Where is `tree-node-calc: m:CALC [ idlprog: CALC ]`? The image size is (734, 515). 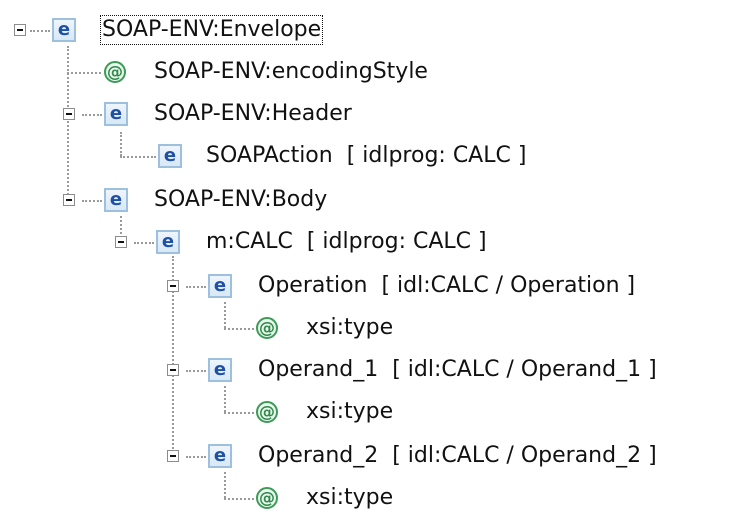 tree-node-calc: m:CALC [ idlprog: CALC ] is located at coordinates (346, 242).